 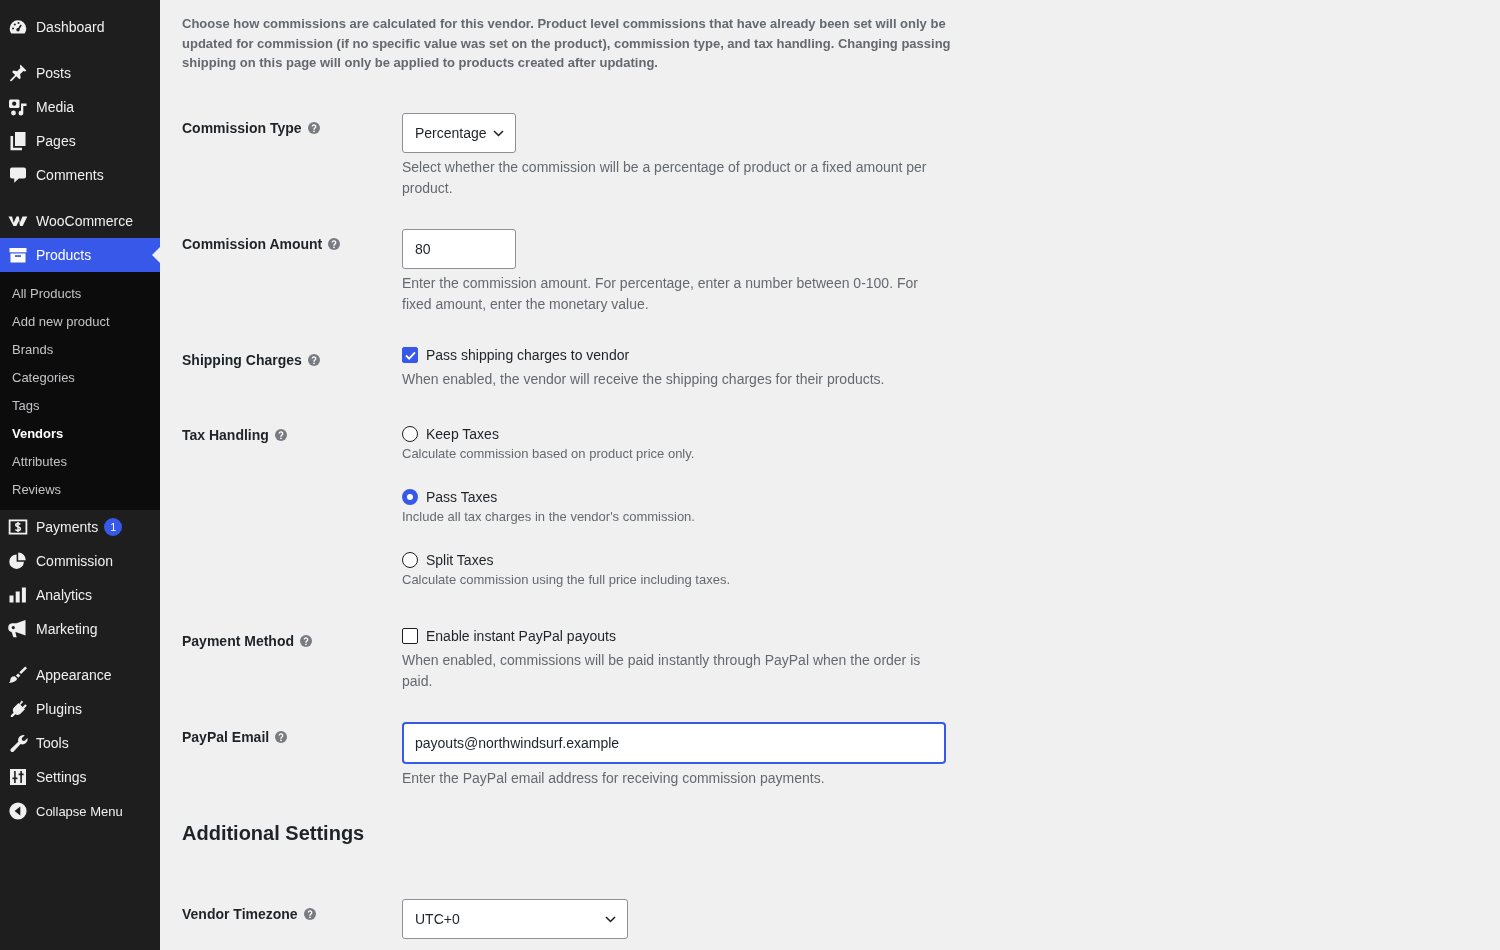 I want to click on radio-label: Keep Taxes, so click(x=462, y=434).